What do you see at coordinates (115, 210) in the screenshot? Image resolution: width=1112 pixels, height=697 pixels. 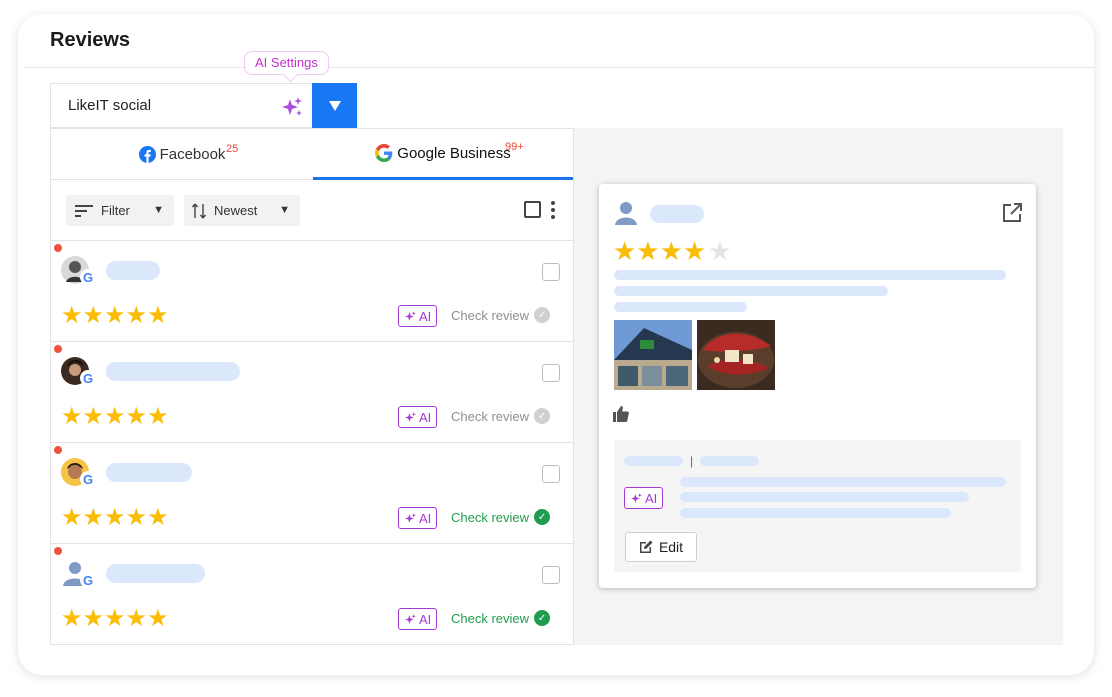 I see `filter-label: Filter` at bounding box center [115, 210].